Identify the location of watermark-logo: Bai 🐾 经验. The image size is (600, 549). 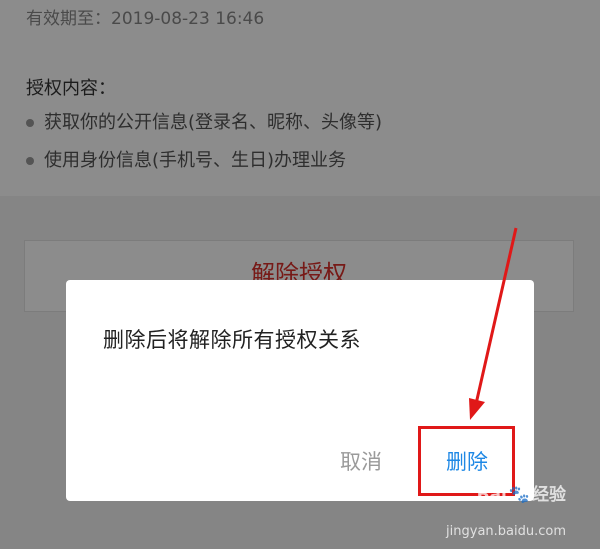
(521, 492).